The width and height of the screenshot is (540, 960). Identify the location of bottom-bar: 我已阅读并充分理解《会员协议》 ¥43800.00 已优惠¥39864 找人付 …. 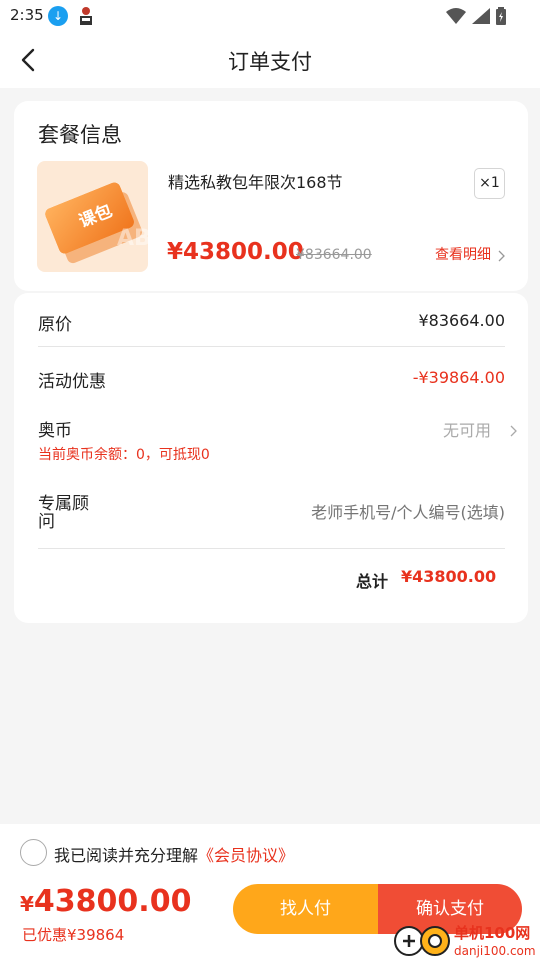
(270, 892).